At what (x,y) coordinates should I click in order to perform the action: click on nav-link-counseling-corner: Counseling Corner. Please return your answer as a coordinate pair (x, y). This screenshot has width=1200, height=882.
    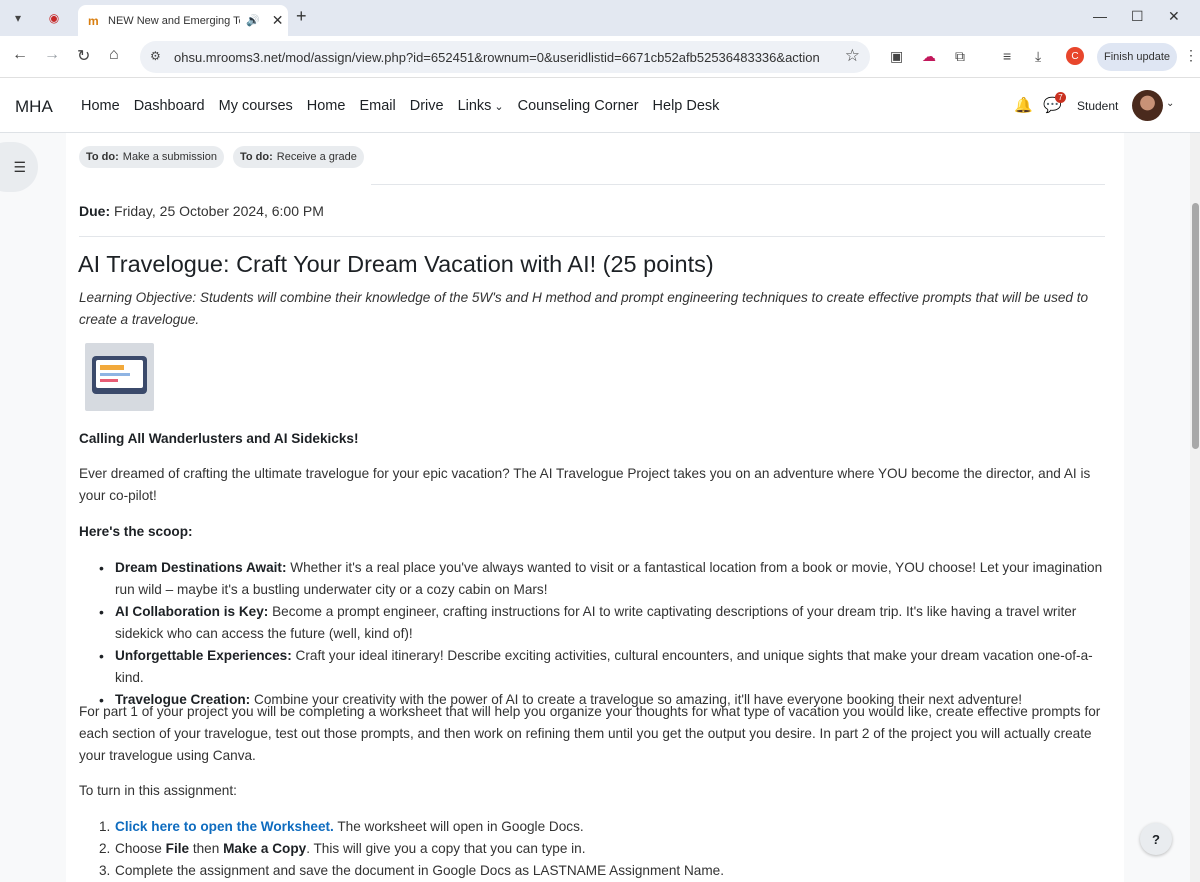
    Looking at the image, I should click on (578, 106).